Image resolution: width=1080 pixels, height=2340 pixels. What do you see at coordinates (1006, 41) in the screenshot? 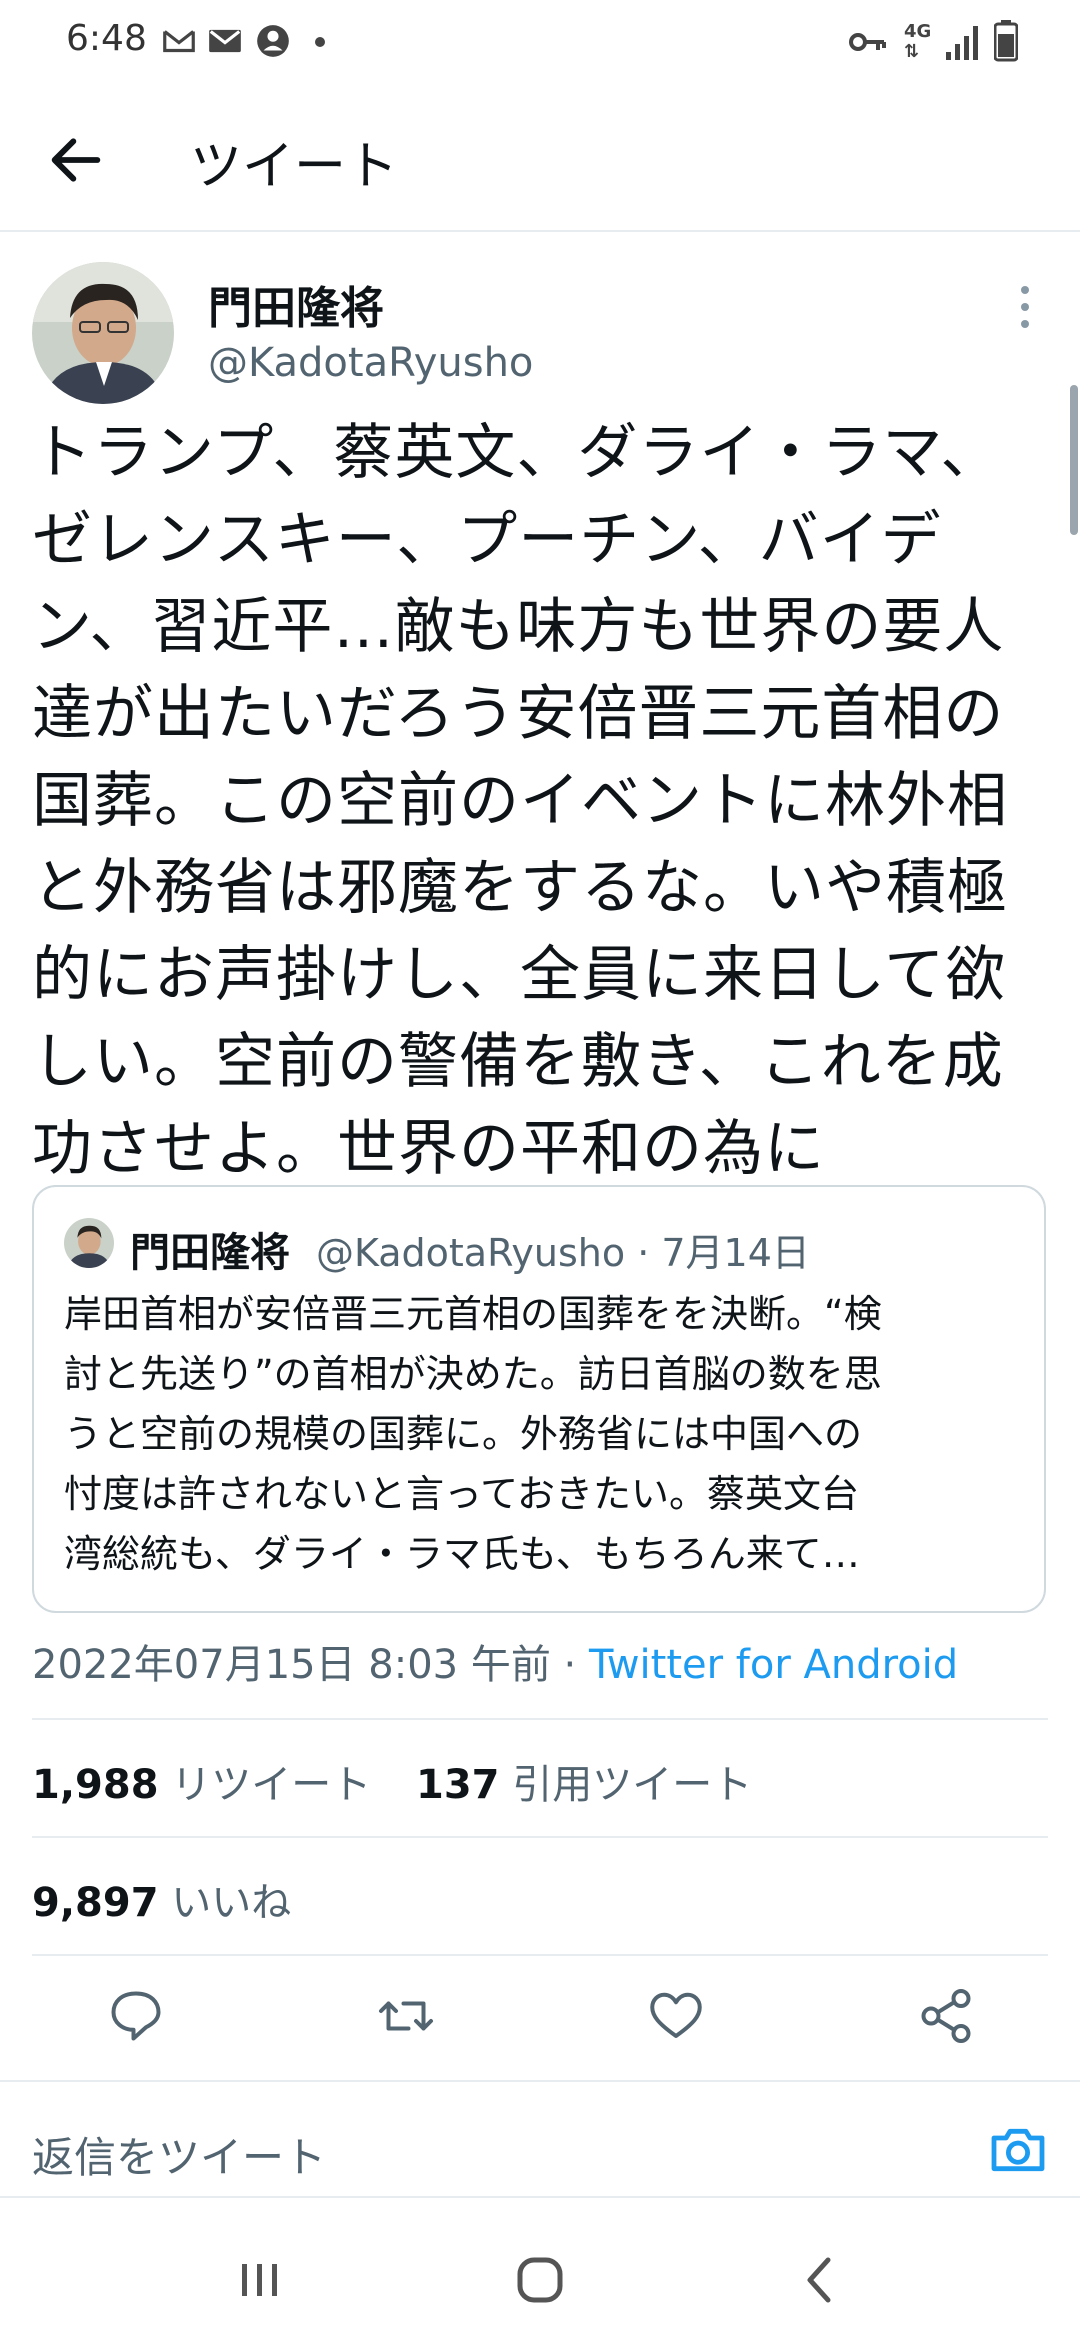
I see `battery-icon` at bounding box center [1006, 41].